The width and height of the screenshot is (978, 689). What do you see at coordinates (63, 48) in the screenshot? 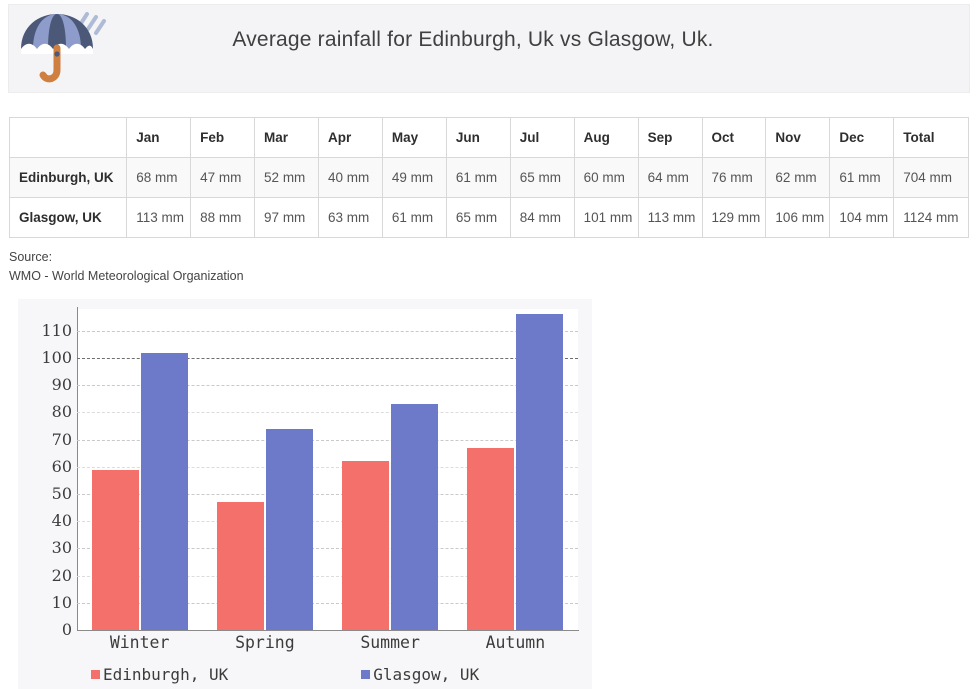
I see `umbrella-with-rain-icon` at bounding box center [63, 48].